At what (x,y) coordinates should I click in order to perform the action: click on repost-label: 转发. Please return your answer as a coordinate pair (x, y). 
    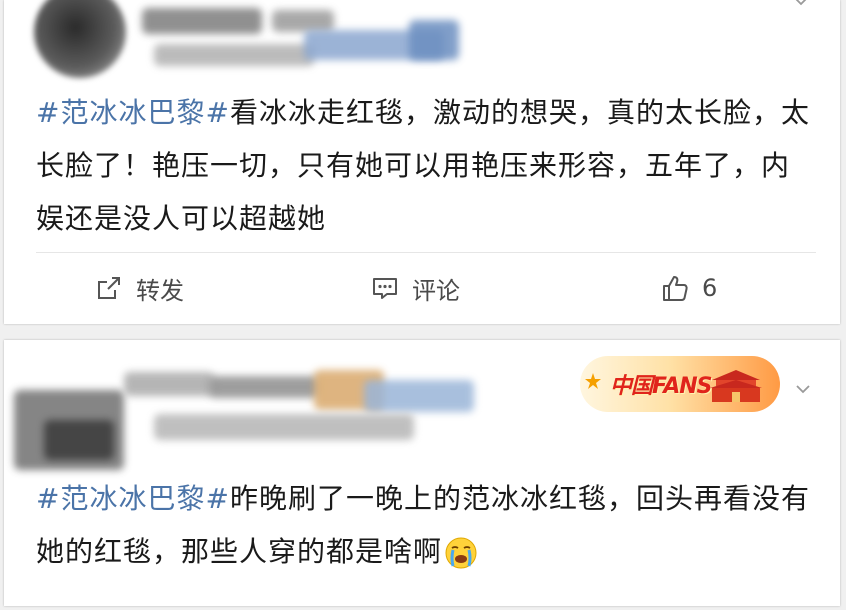
    Looking at the image, I should click on (160, 290).